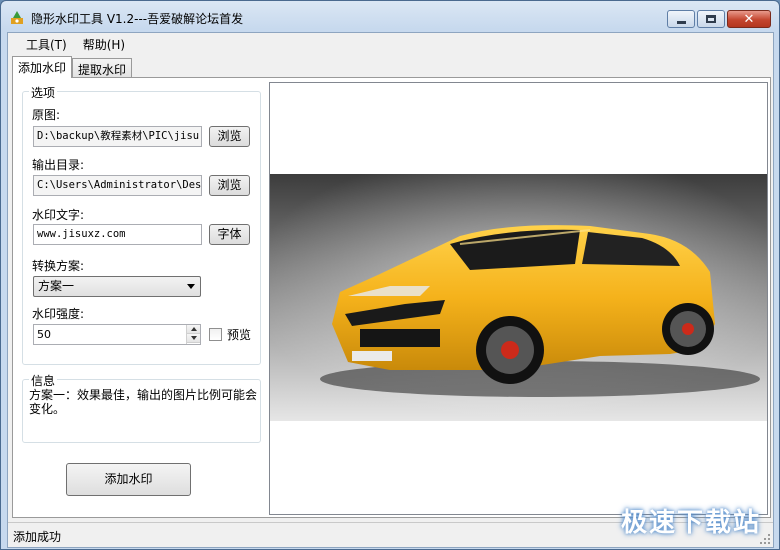 The width and height of the screenshot is (780, 550). What do you see at coordinates (681, 22) in the screenshot?
I see `minimize-icon` at bounding box center [681, 22].